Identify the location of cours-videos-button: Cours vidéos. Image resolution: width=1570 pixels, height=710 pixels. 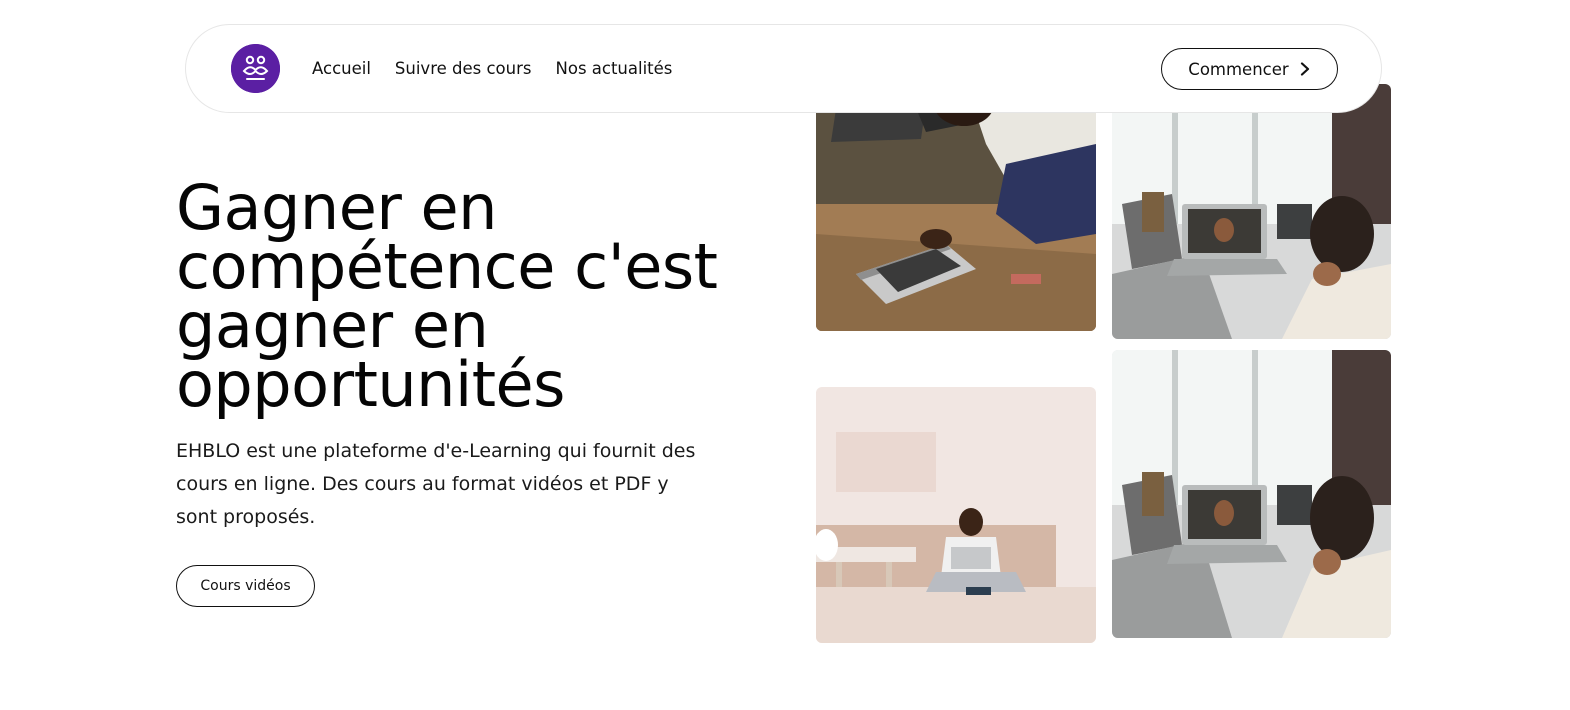
(245, 586).